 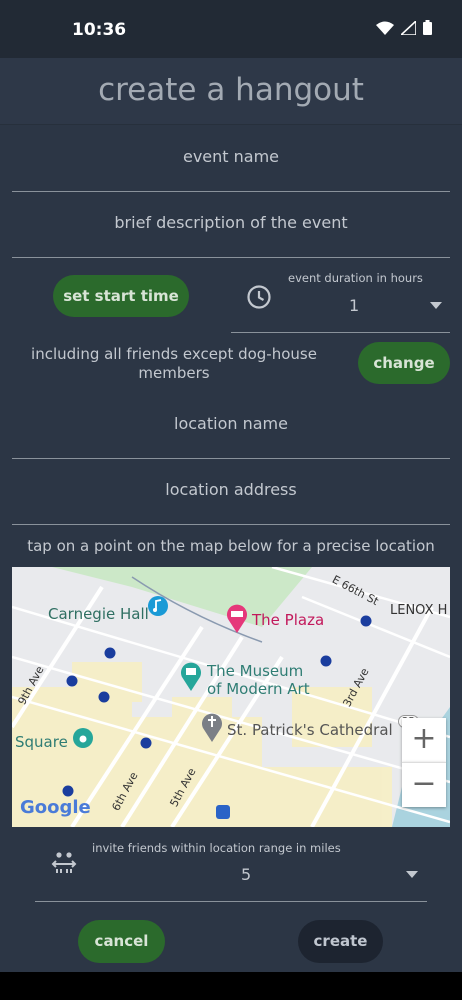 What do you see at coordinates (419, 610) in the screenshot?
I see `map-label-lenox: LENOX H` at bounding box center [419, 610].